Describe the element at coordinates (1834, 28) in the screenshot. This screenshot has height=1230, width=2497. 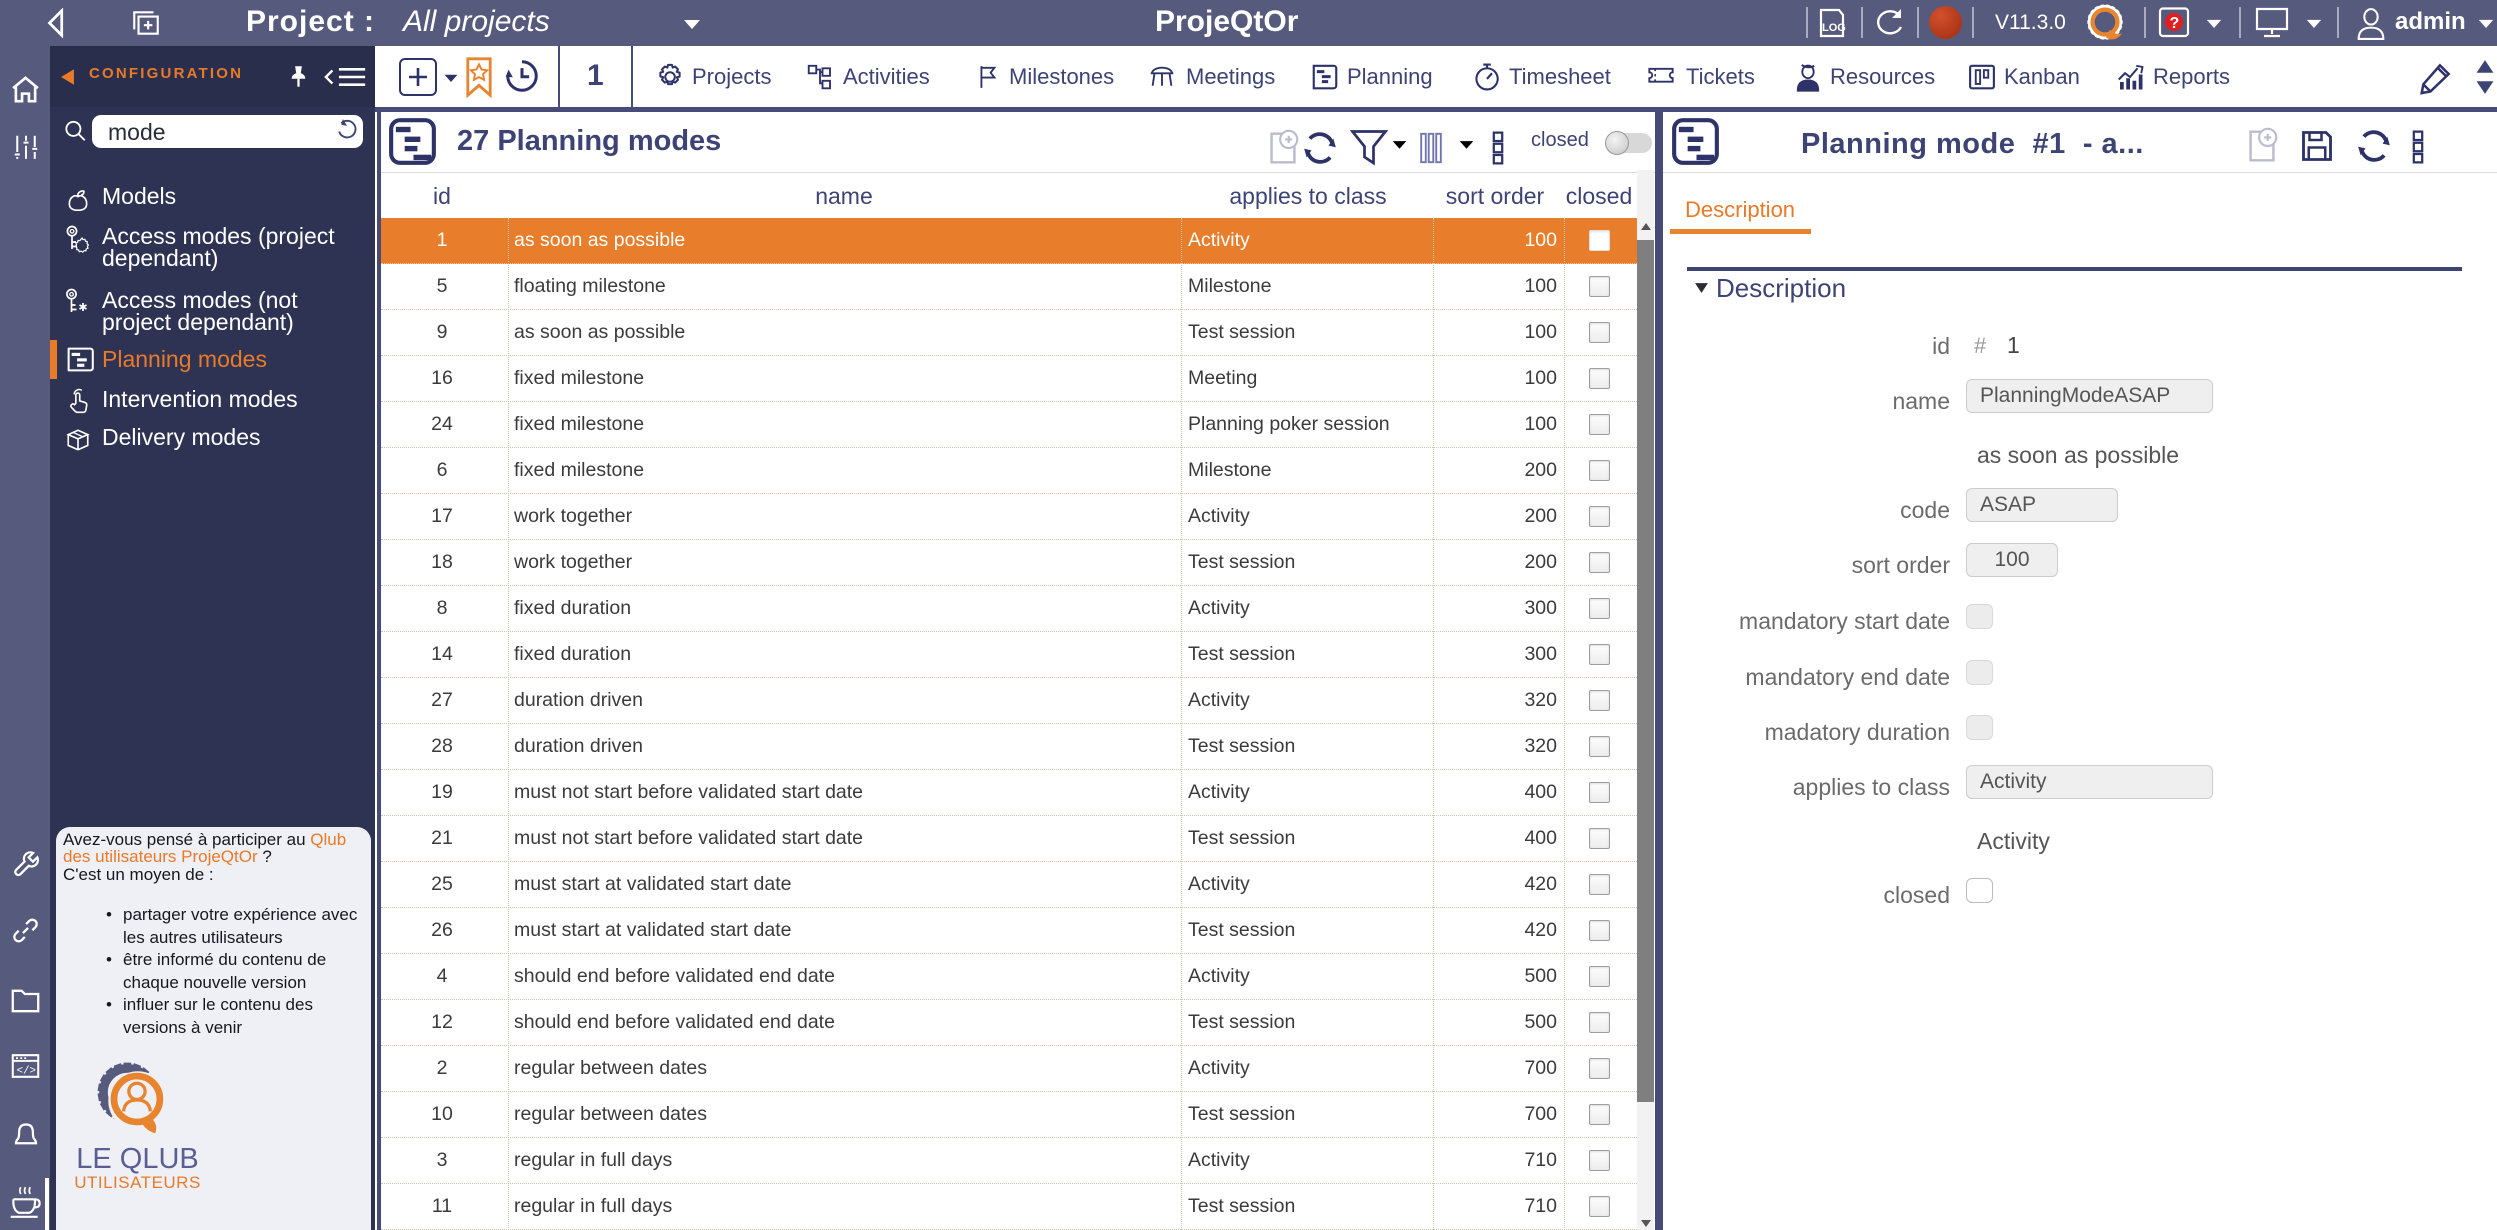
I see `svg-text: LOG` at that location.